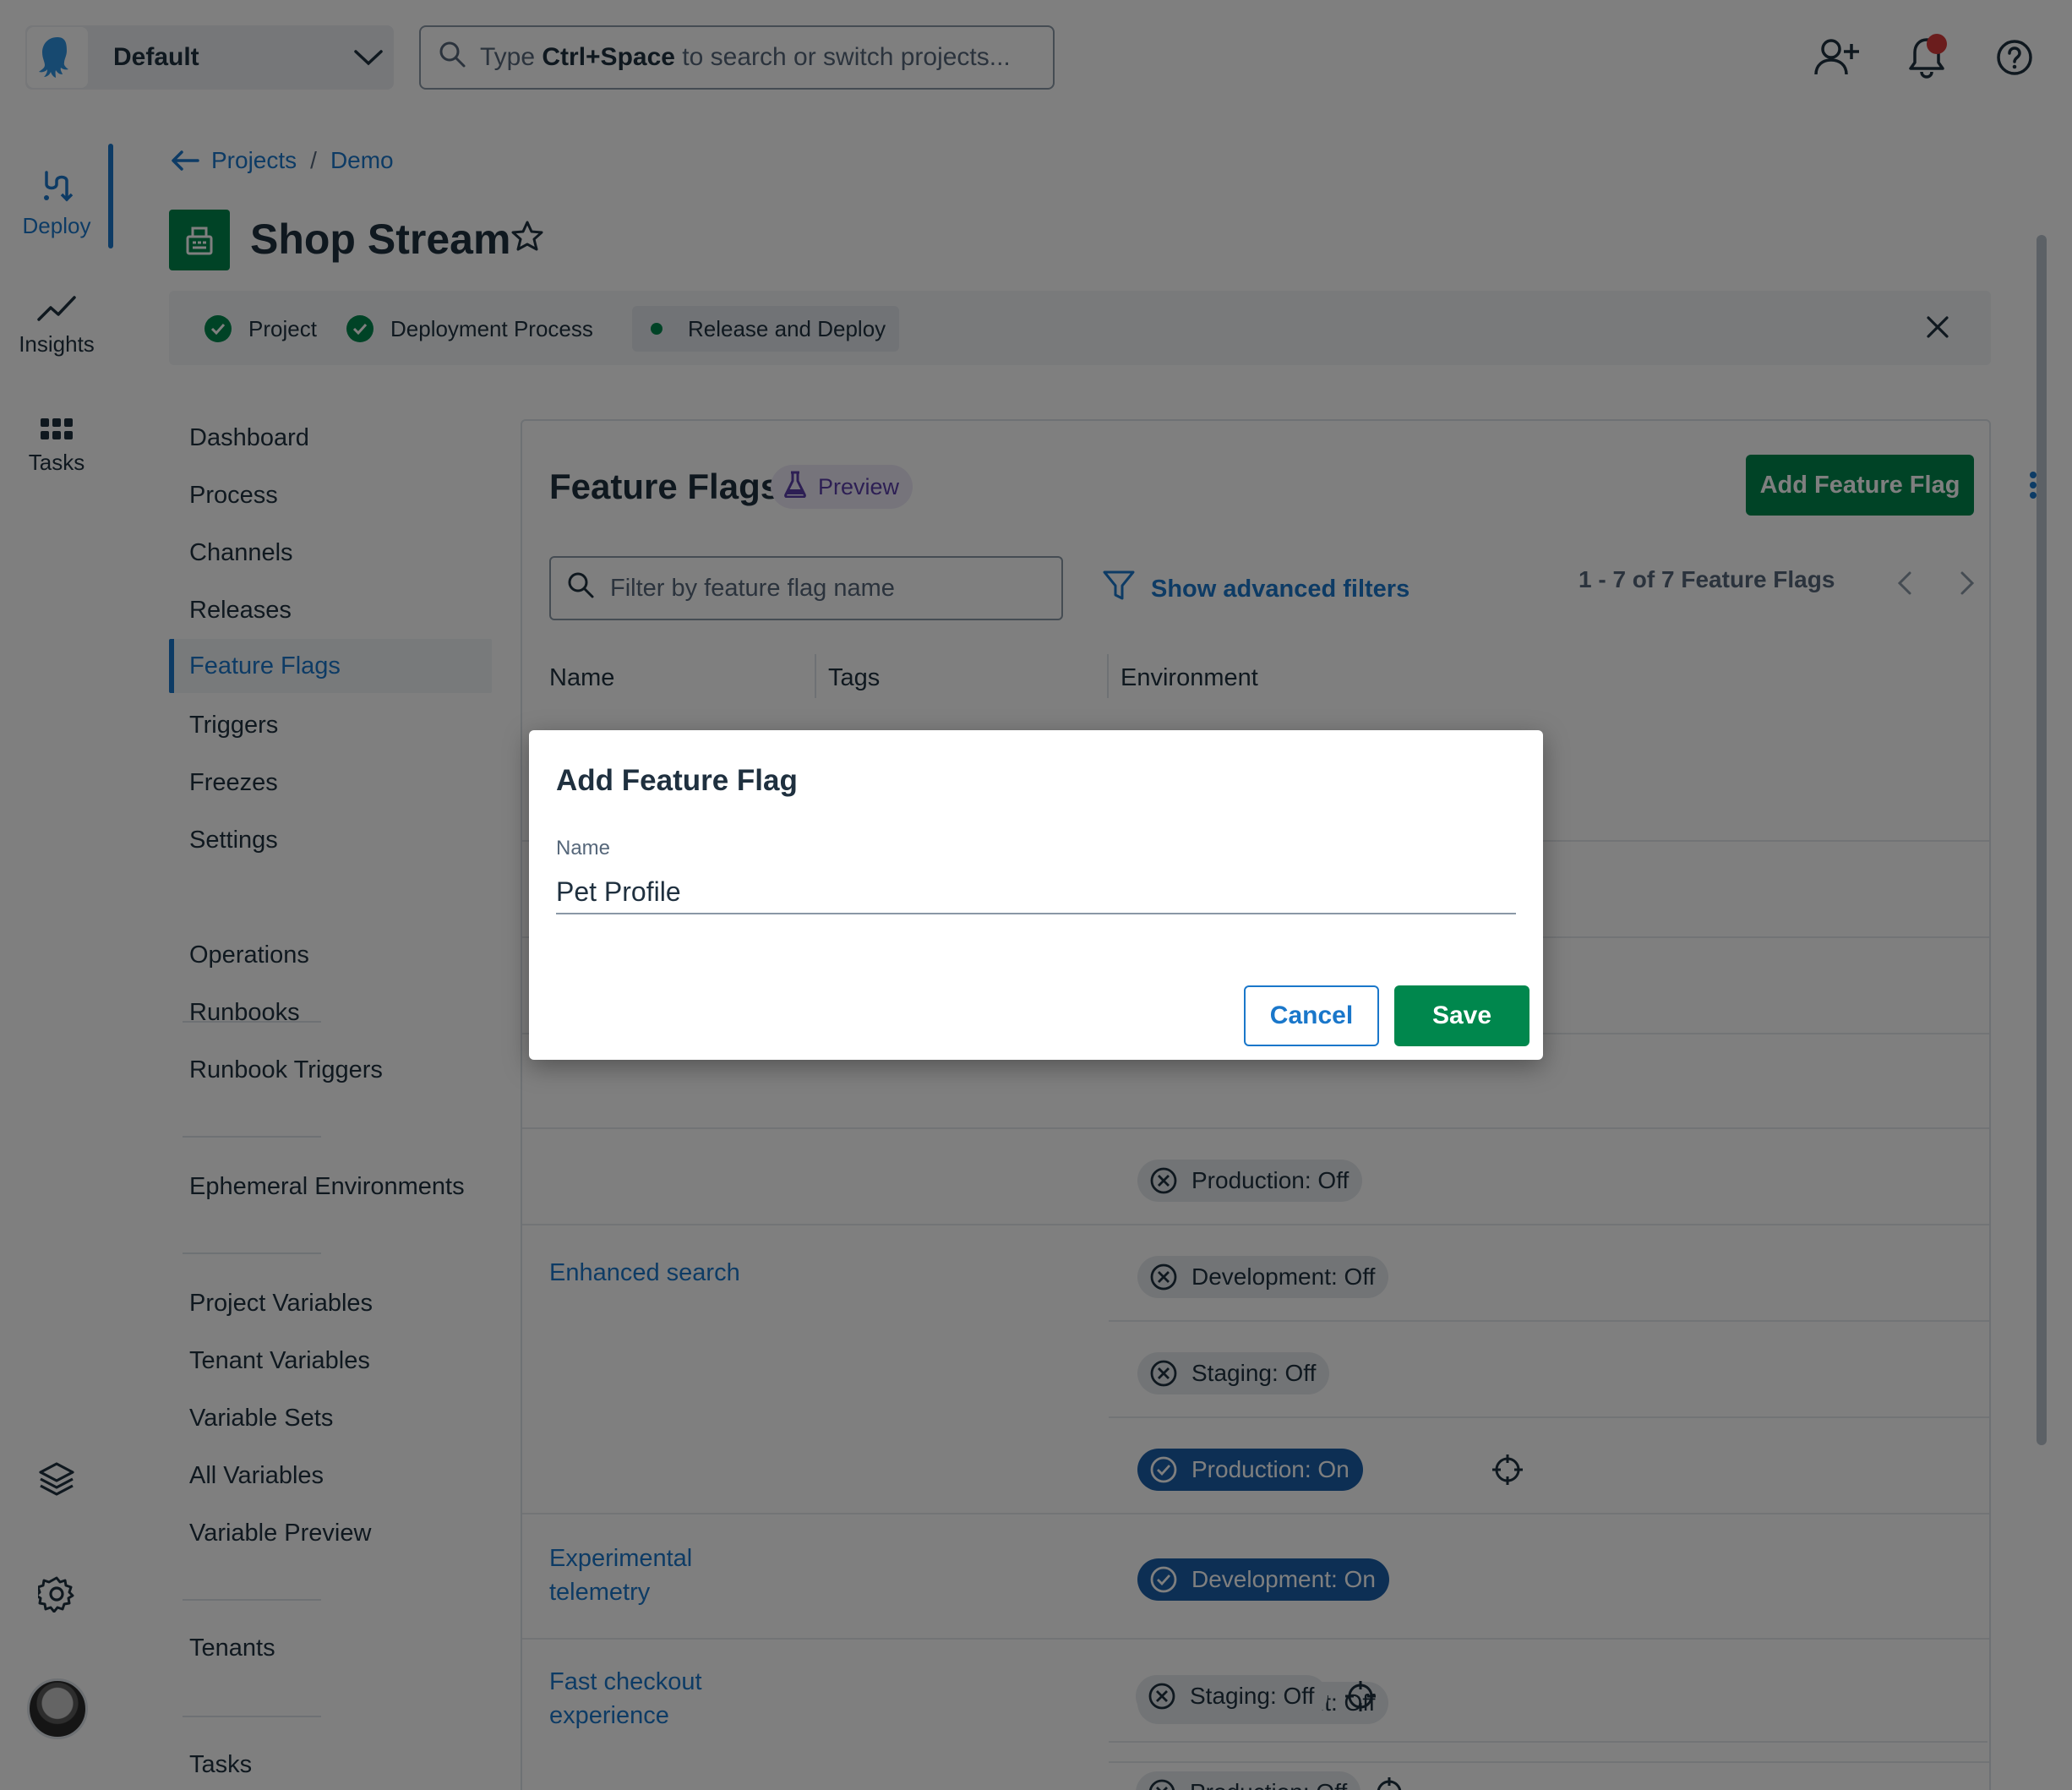  I want to click on dialog-title: Add Feature Flag, so click(677, 780).